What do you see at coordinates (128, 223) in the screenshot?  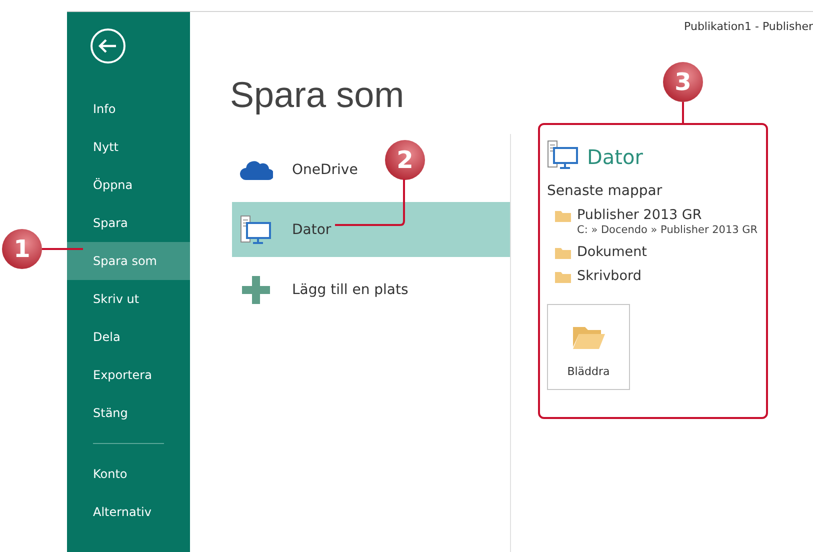 I see `sidebar-item: Spara` at bounding box center [128, 223].